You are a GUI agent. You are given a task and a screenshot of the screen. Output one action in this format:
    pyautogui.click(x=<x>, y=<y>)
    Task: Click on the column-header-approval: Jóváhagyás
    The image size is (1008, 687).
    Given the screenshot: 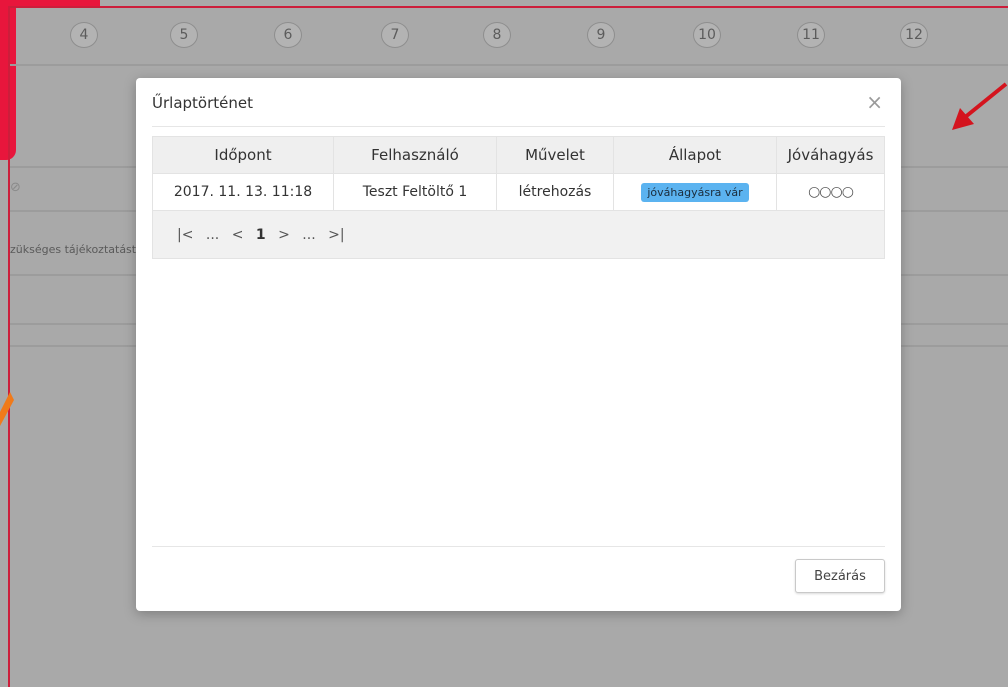 What is the action you would take?
    pyautogui.click(x=830, y=155)
    